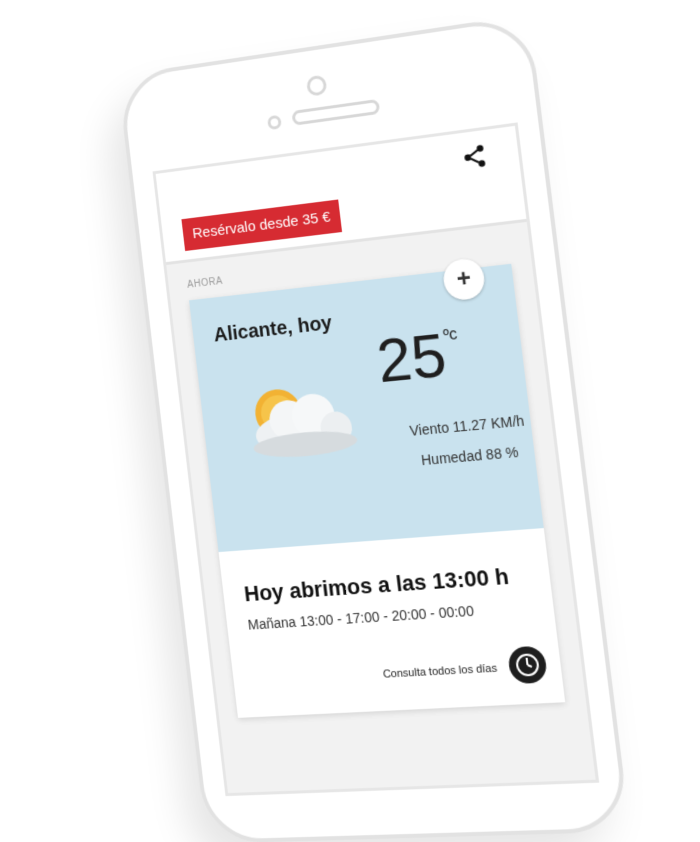 The height and width of the screenshot is (842, 700). Describe the element at coordinates (440, 672) in the screenshot. I see `all-days-link: Consulta todos los días` at that location.